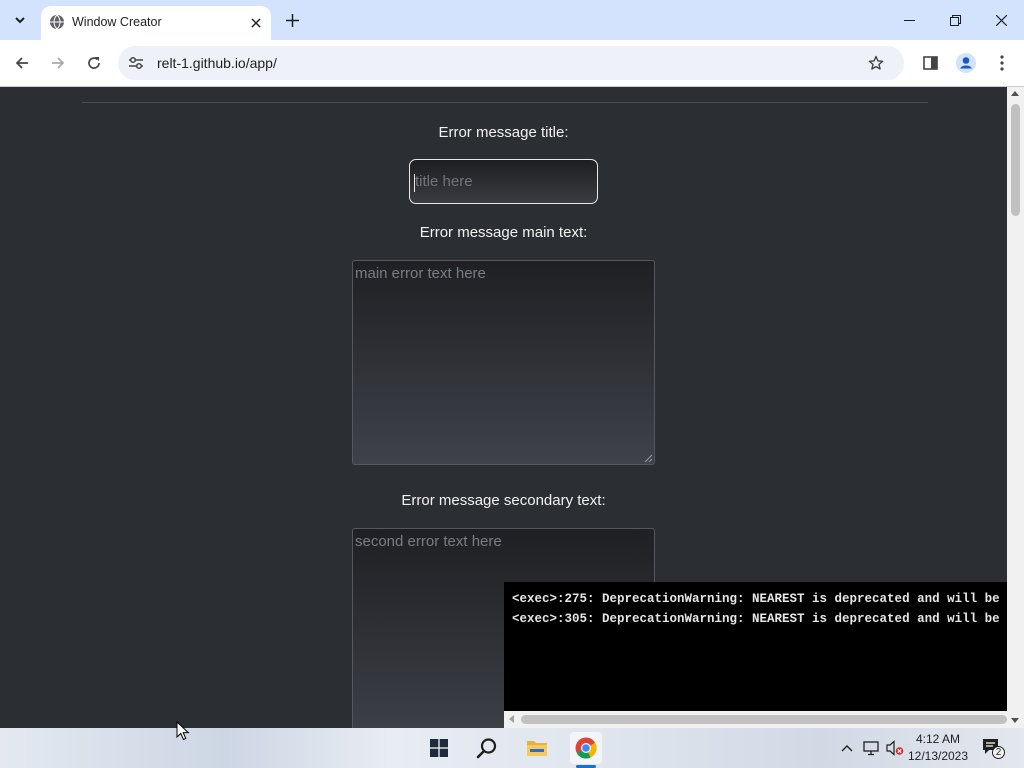 The height and width of the screenshot is (768, 1024). I want to click on new-tab-button, so click(292, 20).